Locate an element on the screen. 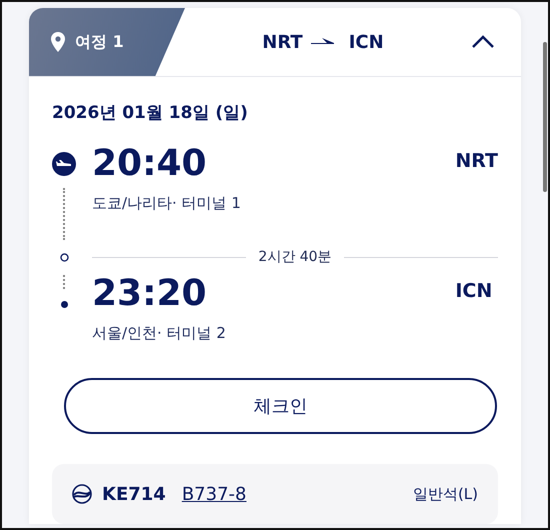 The image size is (550, 530). flight-number: KE714 is located at coordinates (134, 494).